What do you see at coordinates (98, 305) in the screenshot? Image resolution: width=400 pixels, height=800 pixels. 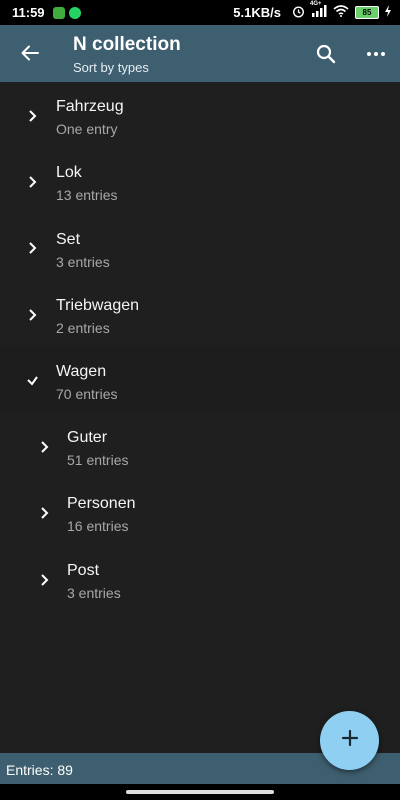 I see `list-item-label: Triebwagen` at bounding box center [98, 305].